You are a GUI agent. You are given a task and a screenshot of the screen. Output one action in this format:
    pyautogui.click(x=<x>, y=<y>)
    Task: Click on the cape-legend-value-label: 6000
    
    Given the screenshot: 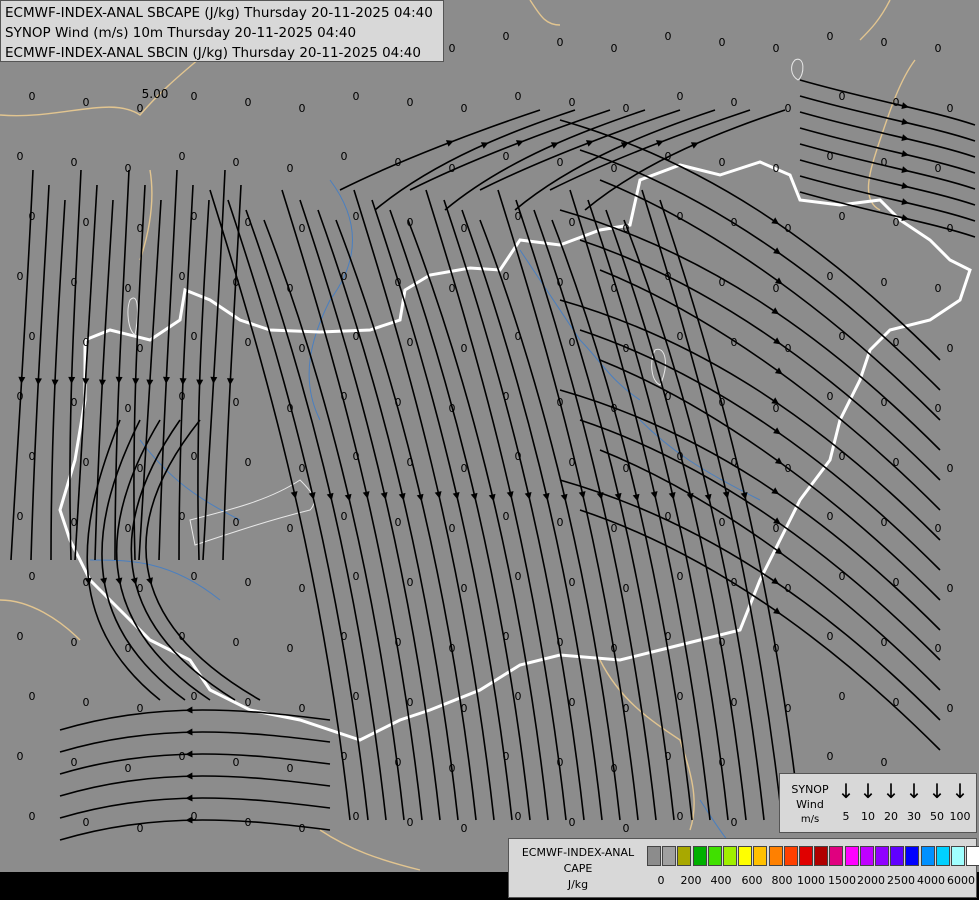 What is the action you would take?
    pyautogui.click(x=961, y=880)
    